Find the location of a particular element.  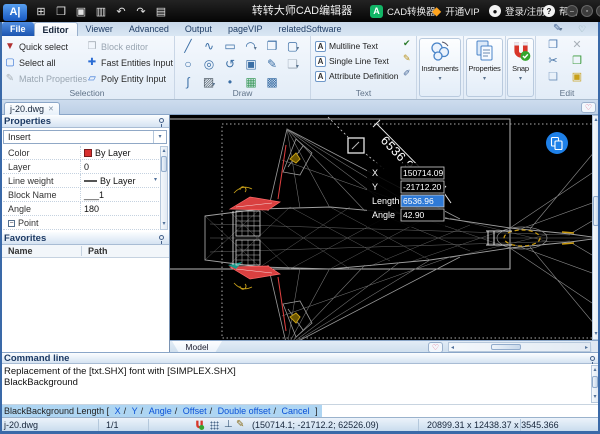

draw-block-button: ❐ is located at coordinates (272, 46).